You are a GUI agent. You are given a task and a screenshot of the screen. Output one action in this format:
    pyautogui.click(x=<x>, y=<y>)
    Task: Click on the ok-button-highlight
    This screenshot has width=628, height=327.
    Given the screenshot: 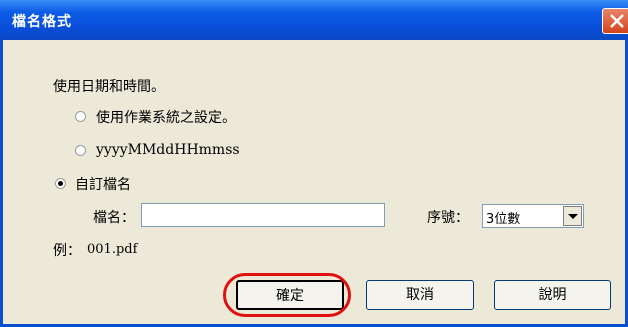 What is the action you would take?
    pyautogui.click(x=287, y=295)
    